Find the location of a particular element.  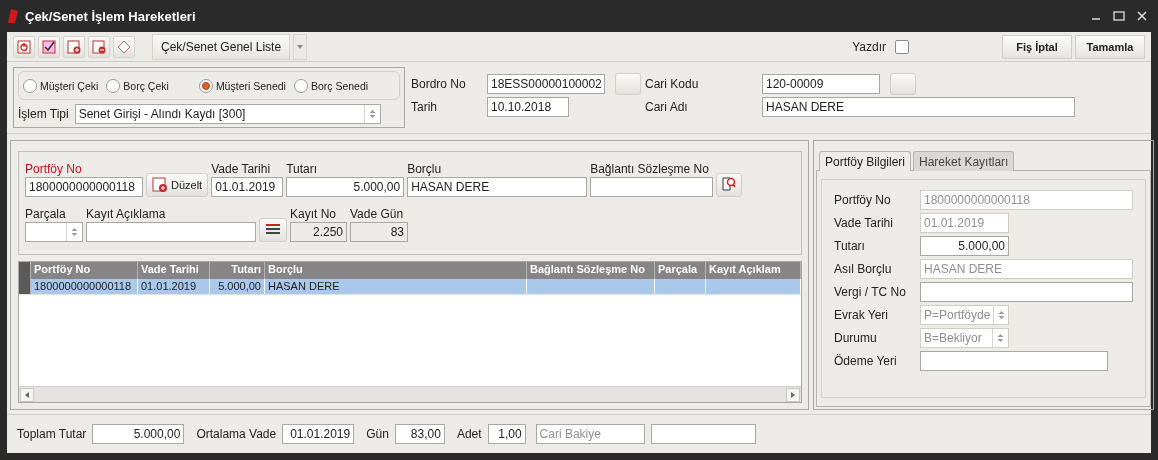

remove-document-icon is located at coordinates (99, 46).